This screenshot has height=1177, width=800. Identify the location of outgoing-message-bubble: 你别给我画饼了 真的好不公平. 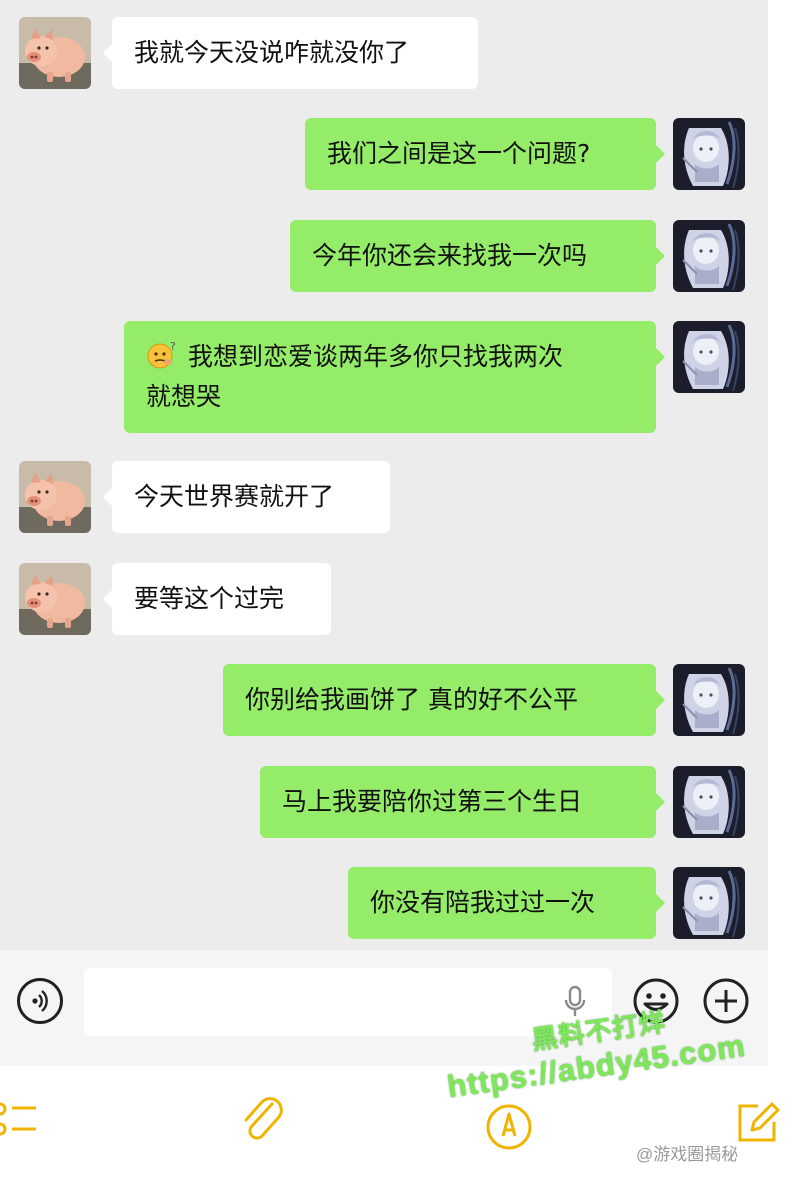
(444, 700).